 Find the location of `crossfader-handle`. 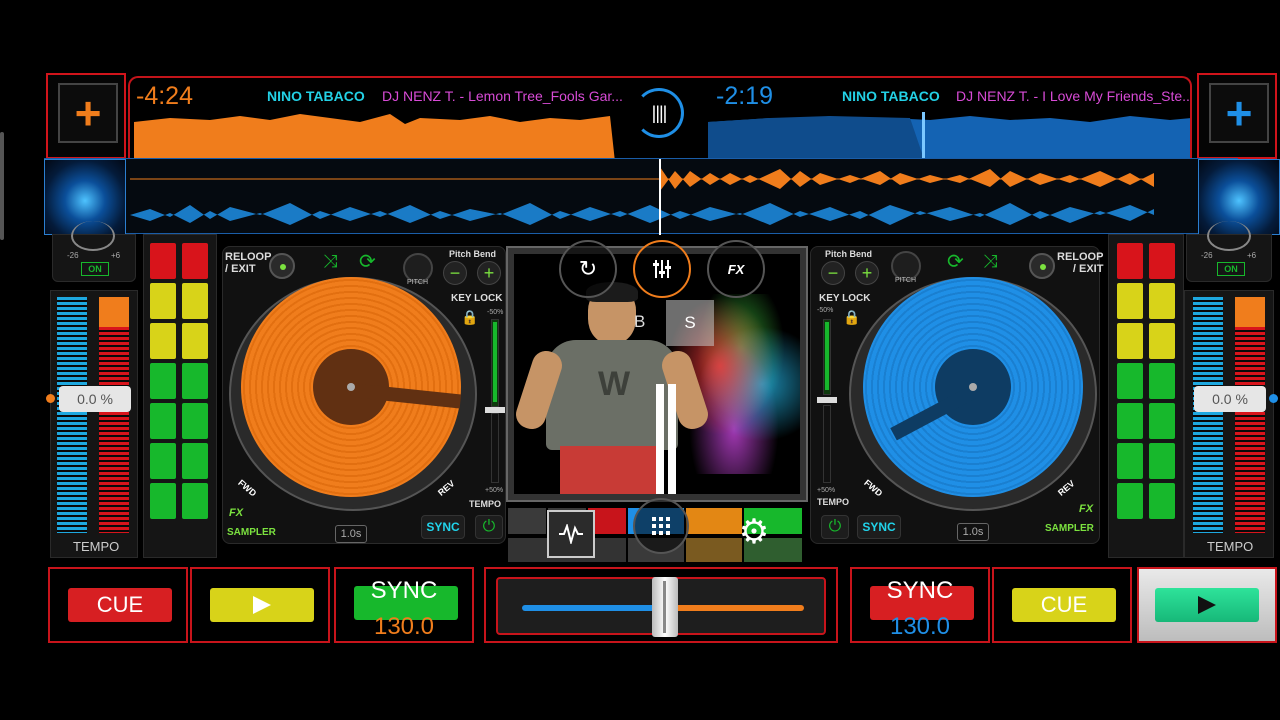

crossfader-handle is located at coordinates (665, 607).